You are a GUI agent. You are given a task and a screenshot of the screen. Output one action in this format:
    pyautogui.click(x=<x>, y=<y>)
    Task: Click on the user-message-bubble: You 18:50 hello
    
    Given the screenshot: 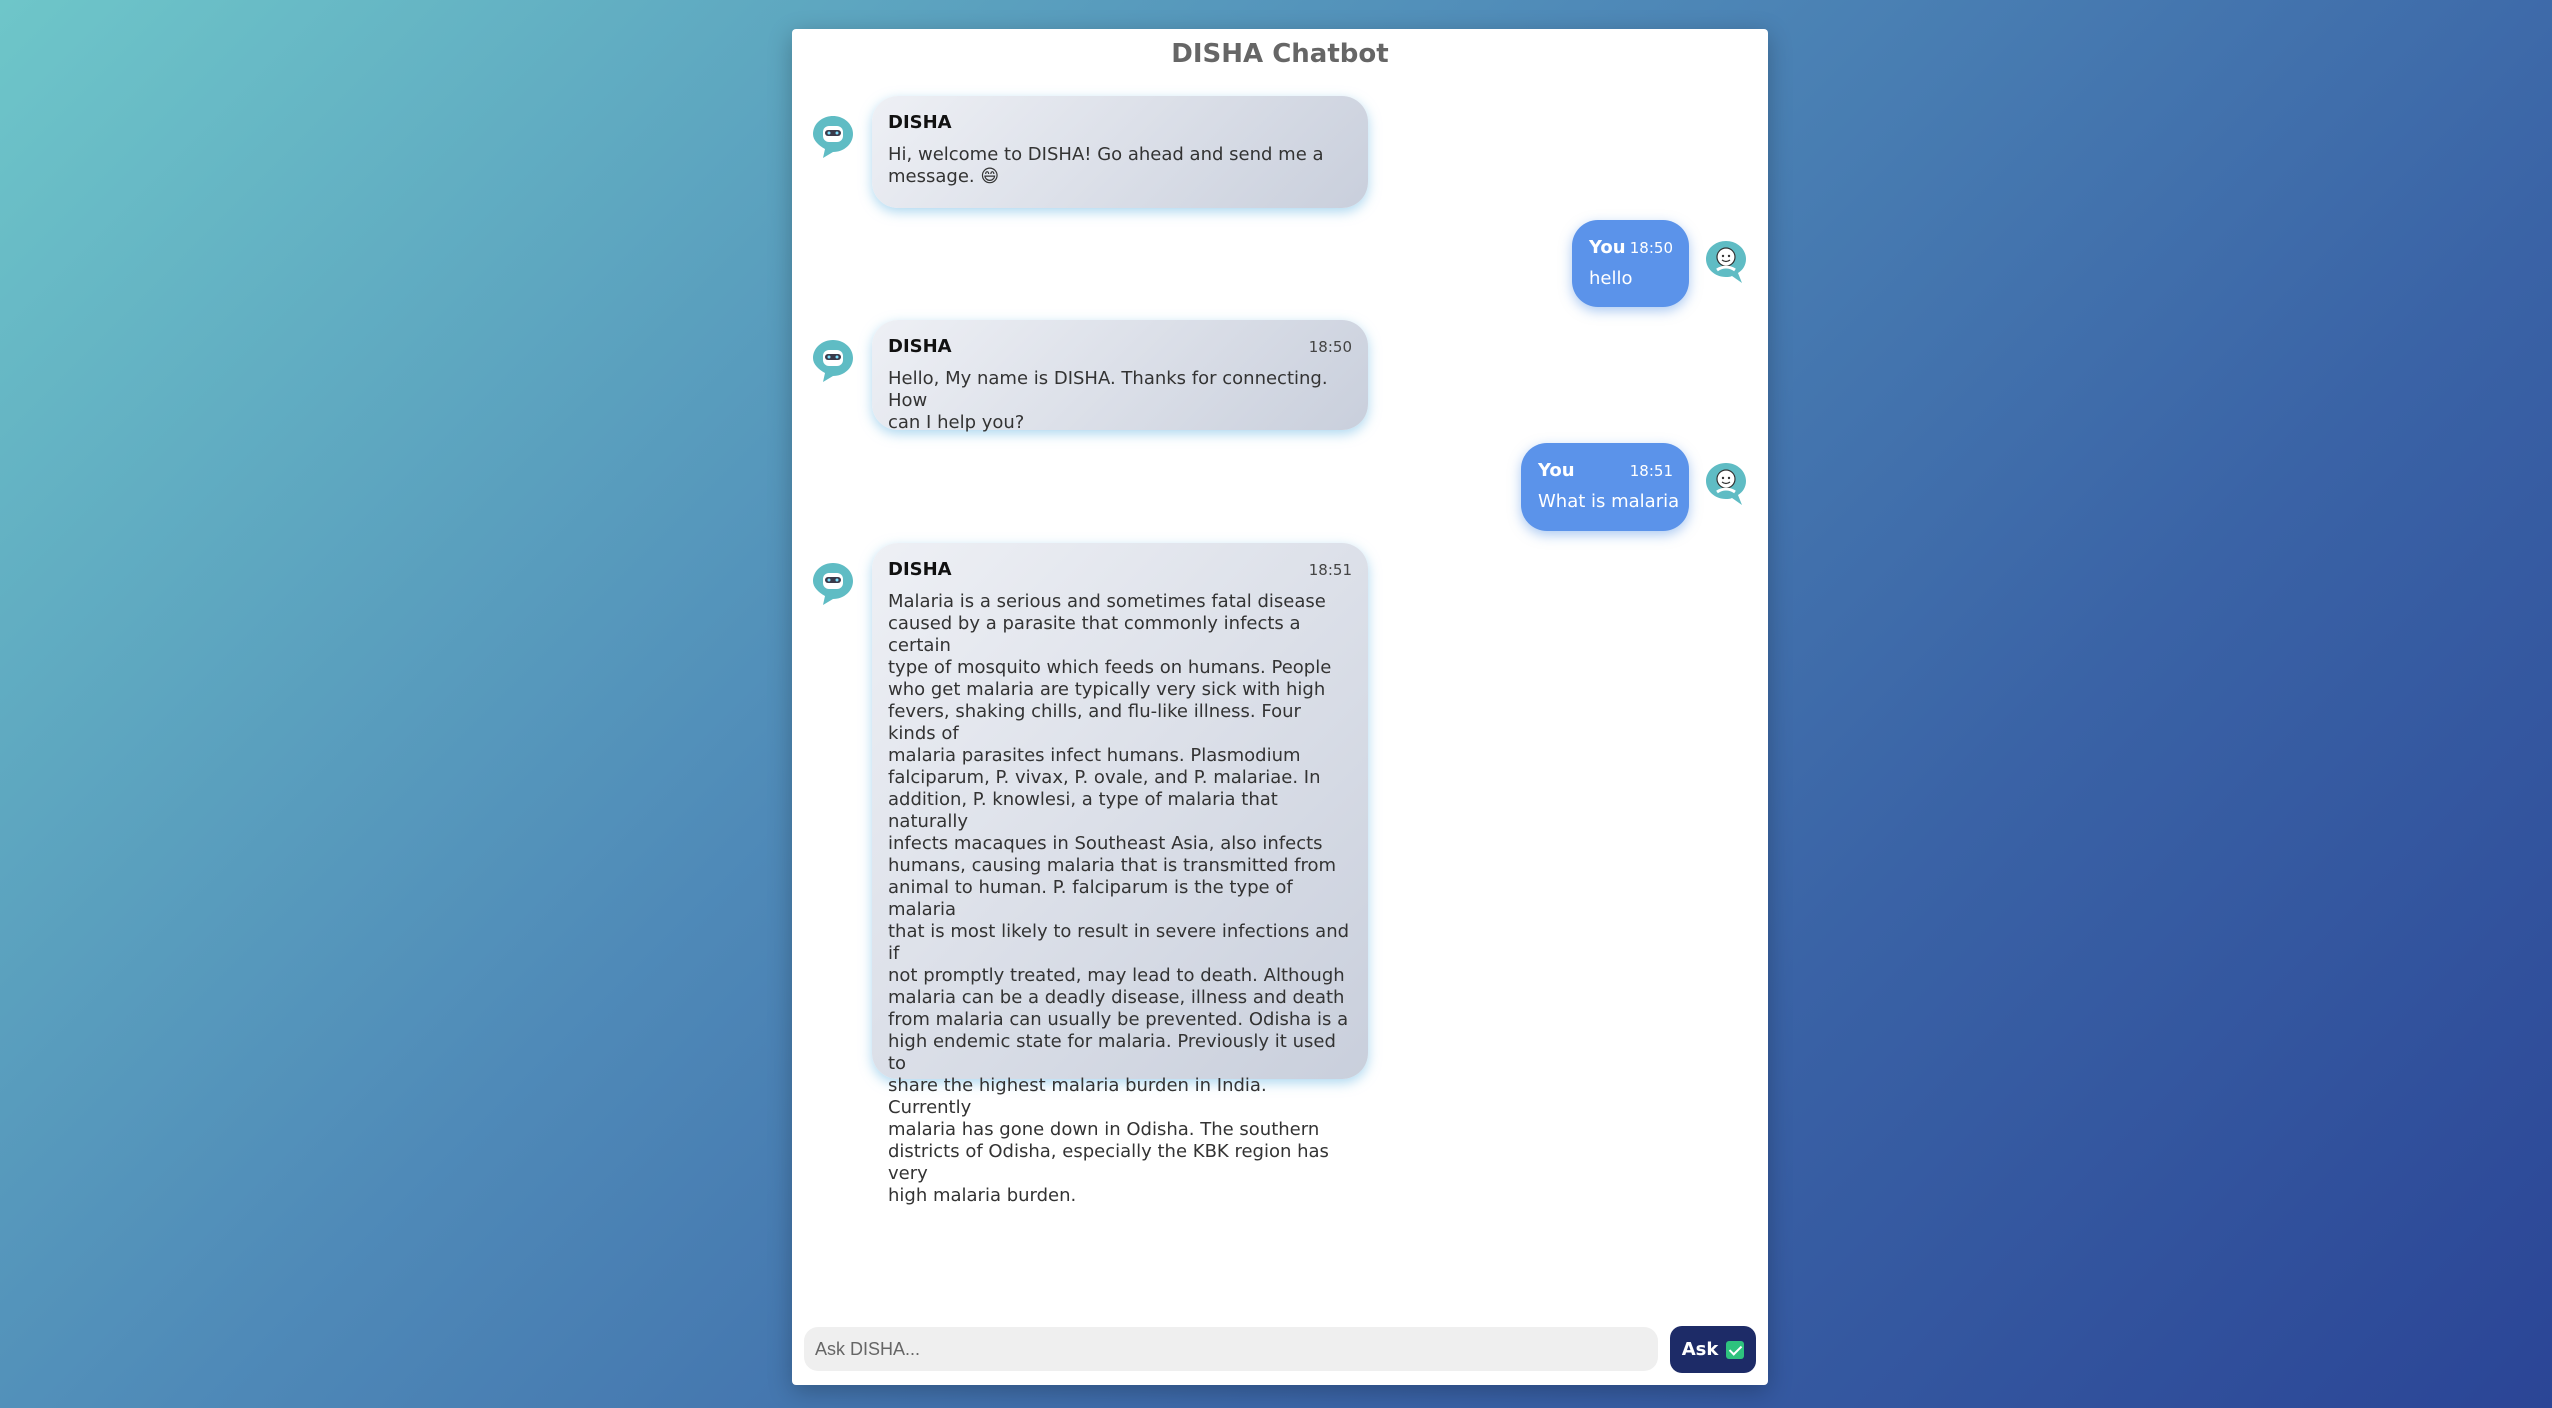 What is the action you would take?
    pyautogui.click(x=1630, y=263)
    